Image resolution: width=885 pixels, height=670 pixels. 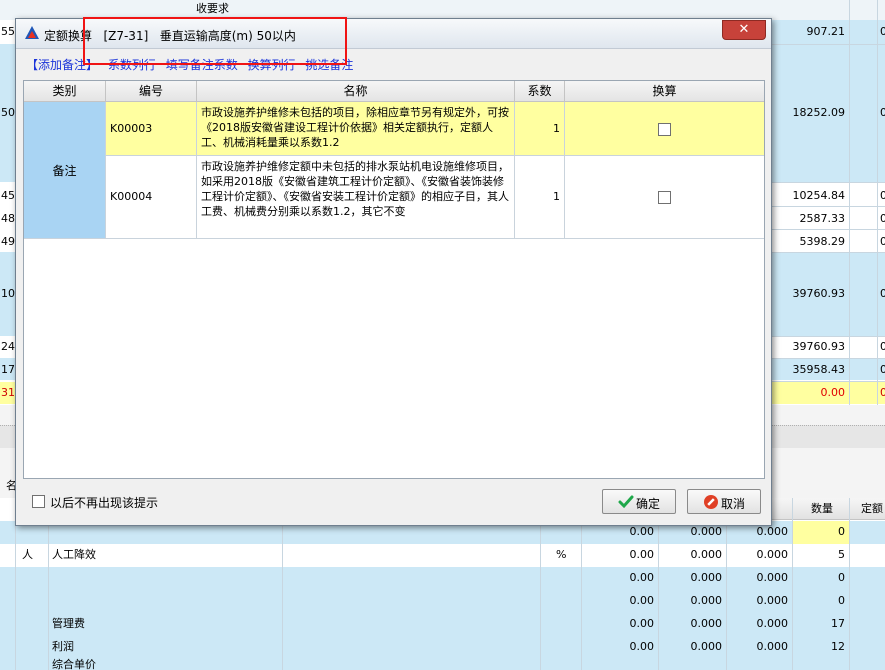 What do you see at coordinates (131, 128) in the screenshot?
I see `row-code: K00003` at bounding box center [131, 128].